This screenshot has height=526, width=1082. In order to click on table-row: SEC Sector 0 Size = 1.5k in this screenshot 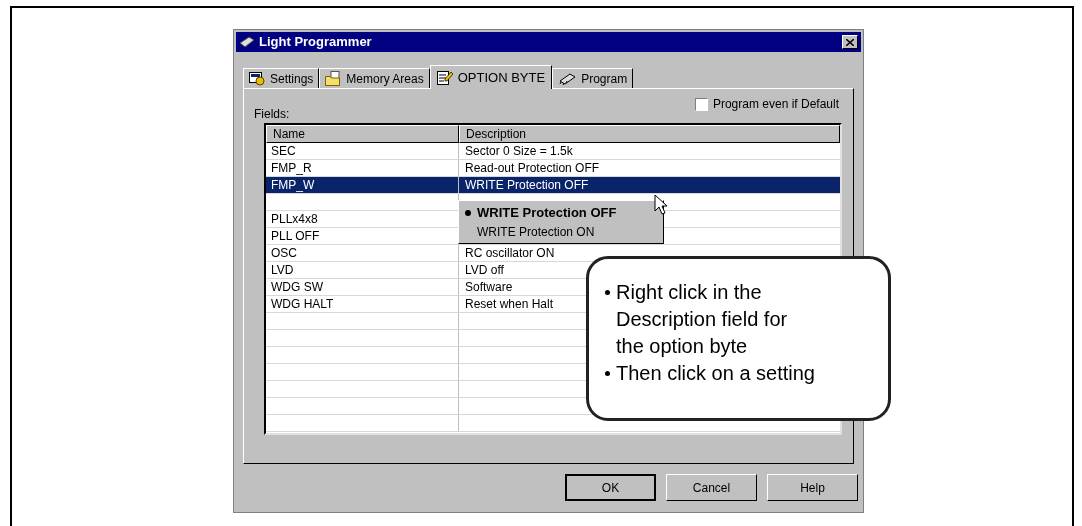, I will do `click(553, 151)`.